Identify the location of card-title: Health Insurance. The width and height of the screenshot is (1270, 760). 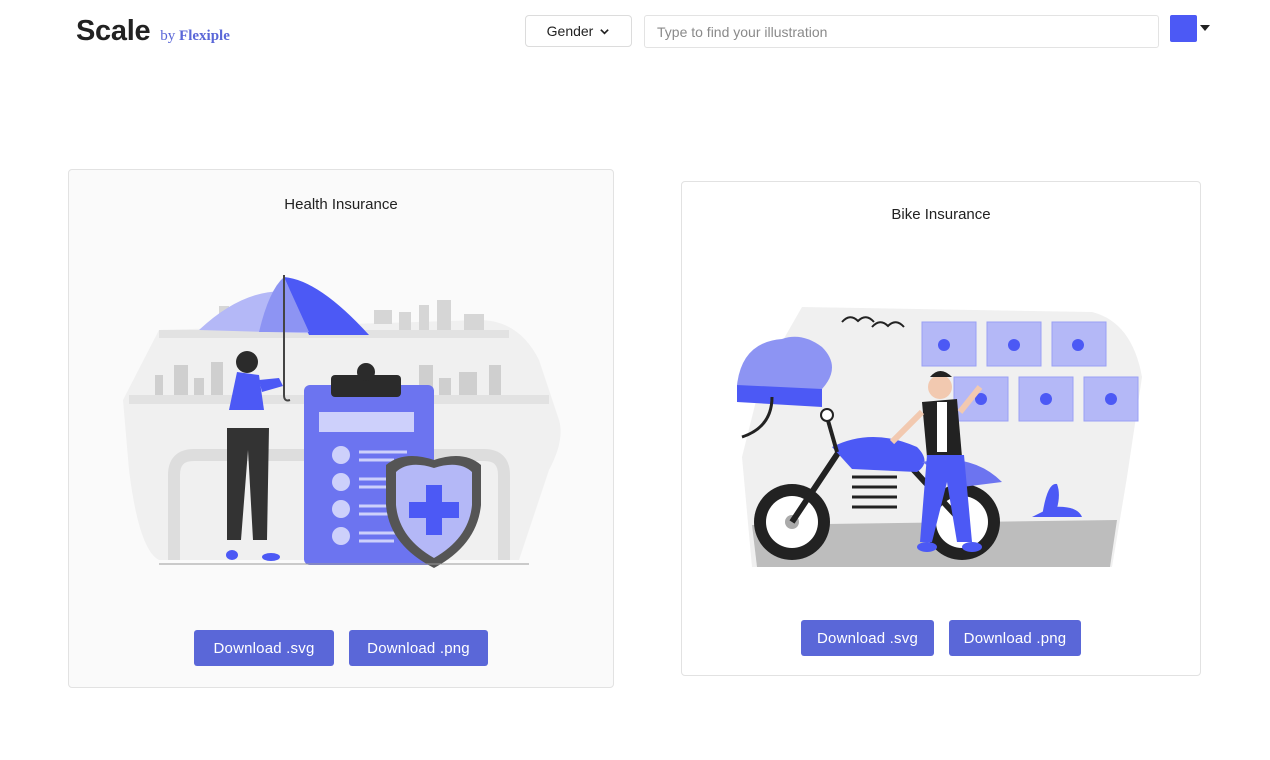
(341, 204).